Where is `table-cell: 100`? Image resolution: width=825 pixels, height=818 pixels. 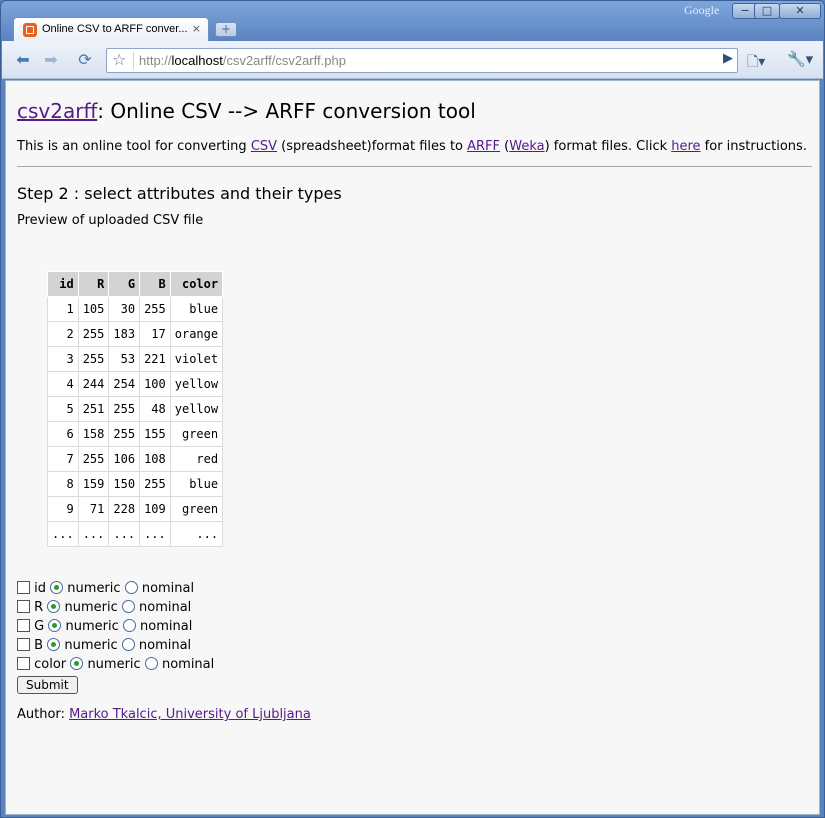
table-cell: 100 is located at coordinates (155, 384).